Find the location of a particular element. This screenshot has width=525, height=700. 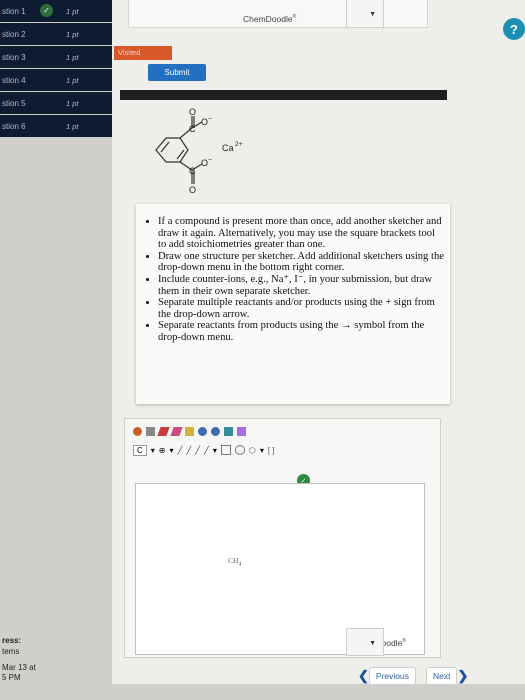

dash-bond-icon: ╱ is located at coordinates (206, 450).